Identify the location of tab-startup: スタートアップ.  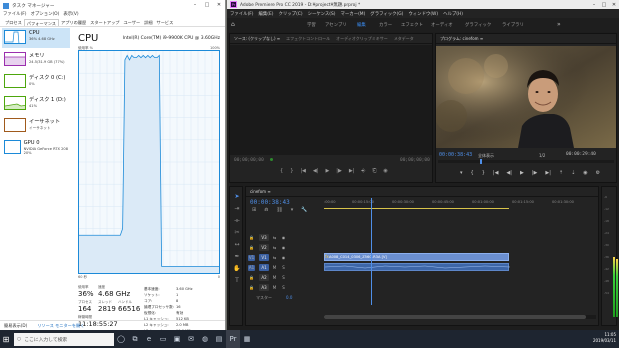
(104, 22).